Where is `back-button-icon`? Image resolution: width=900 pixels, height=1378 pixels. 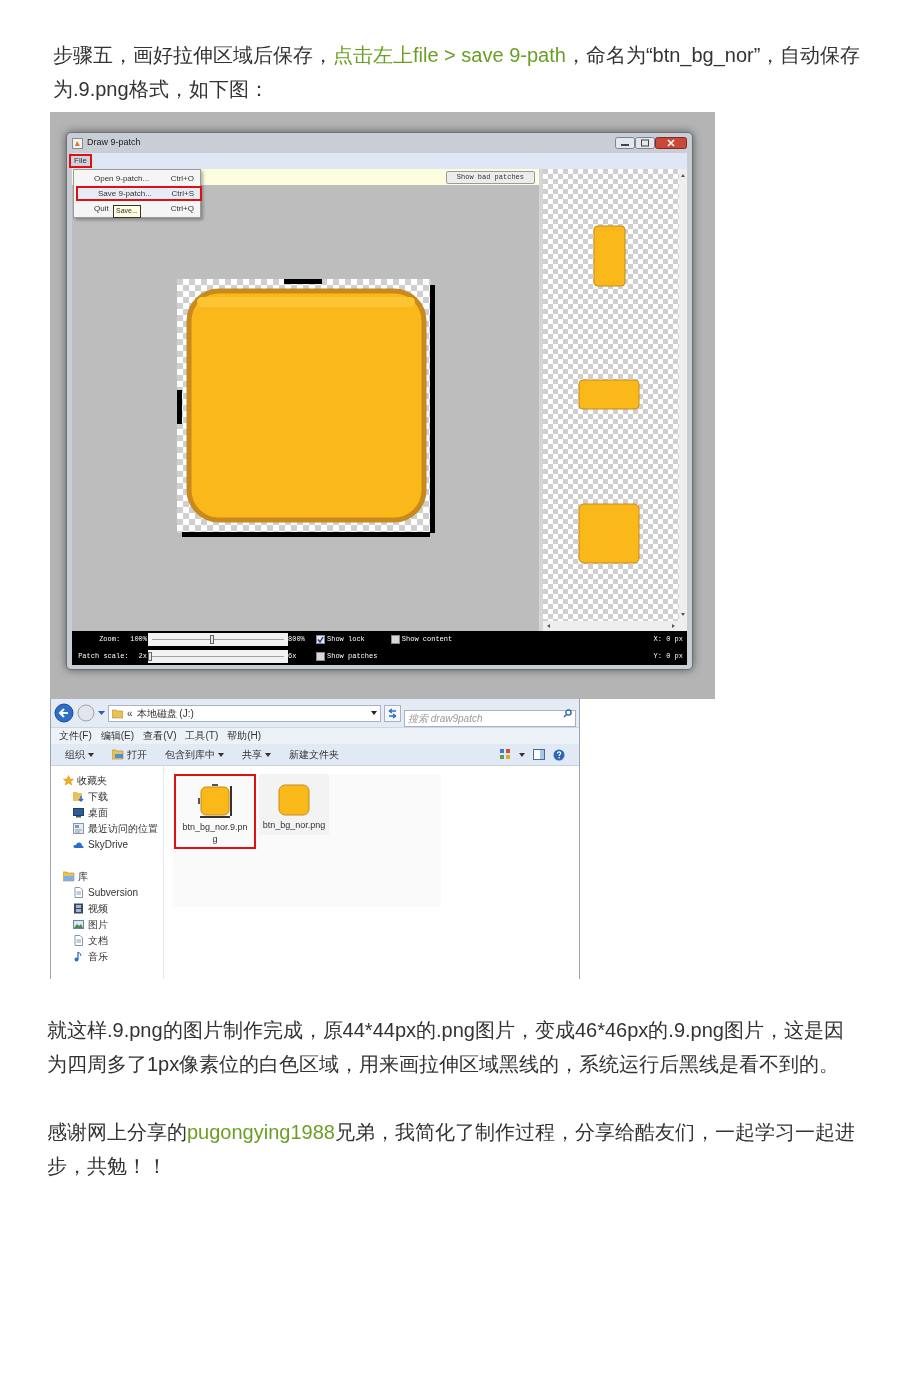 back-button-icon is located at coordinates (64, 713).